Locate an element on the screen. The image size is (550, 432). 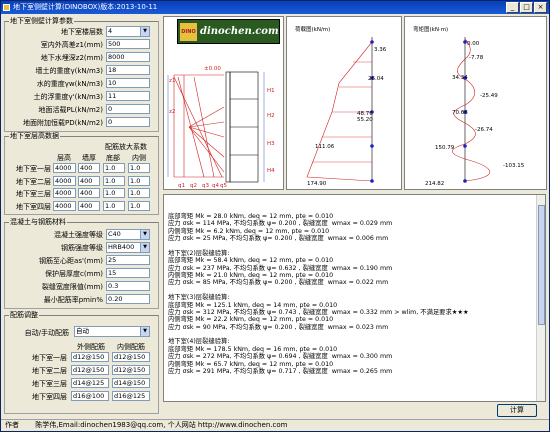
basic-param-input: 8000 is located at coordinates (128, 57).